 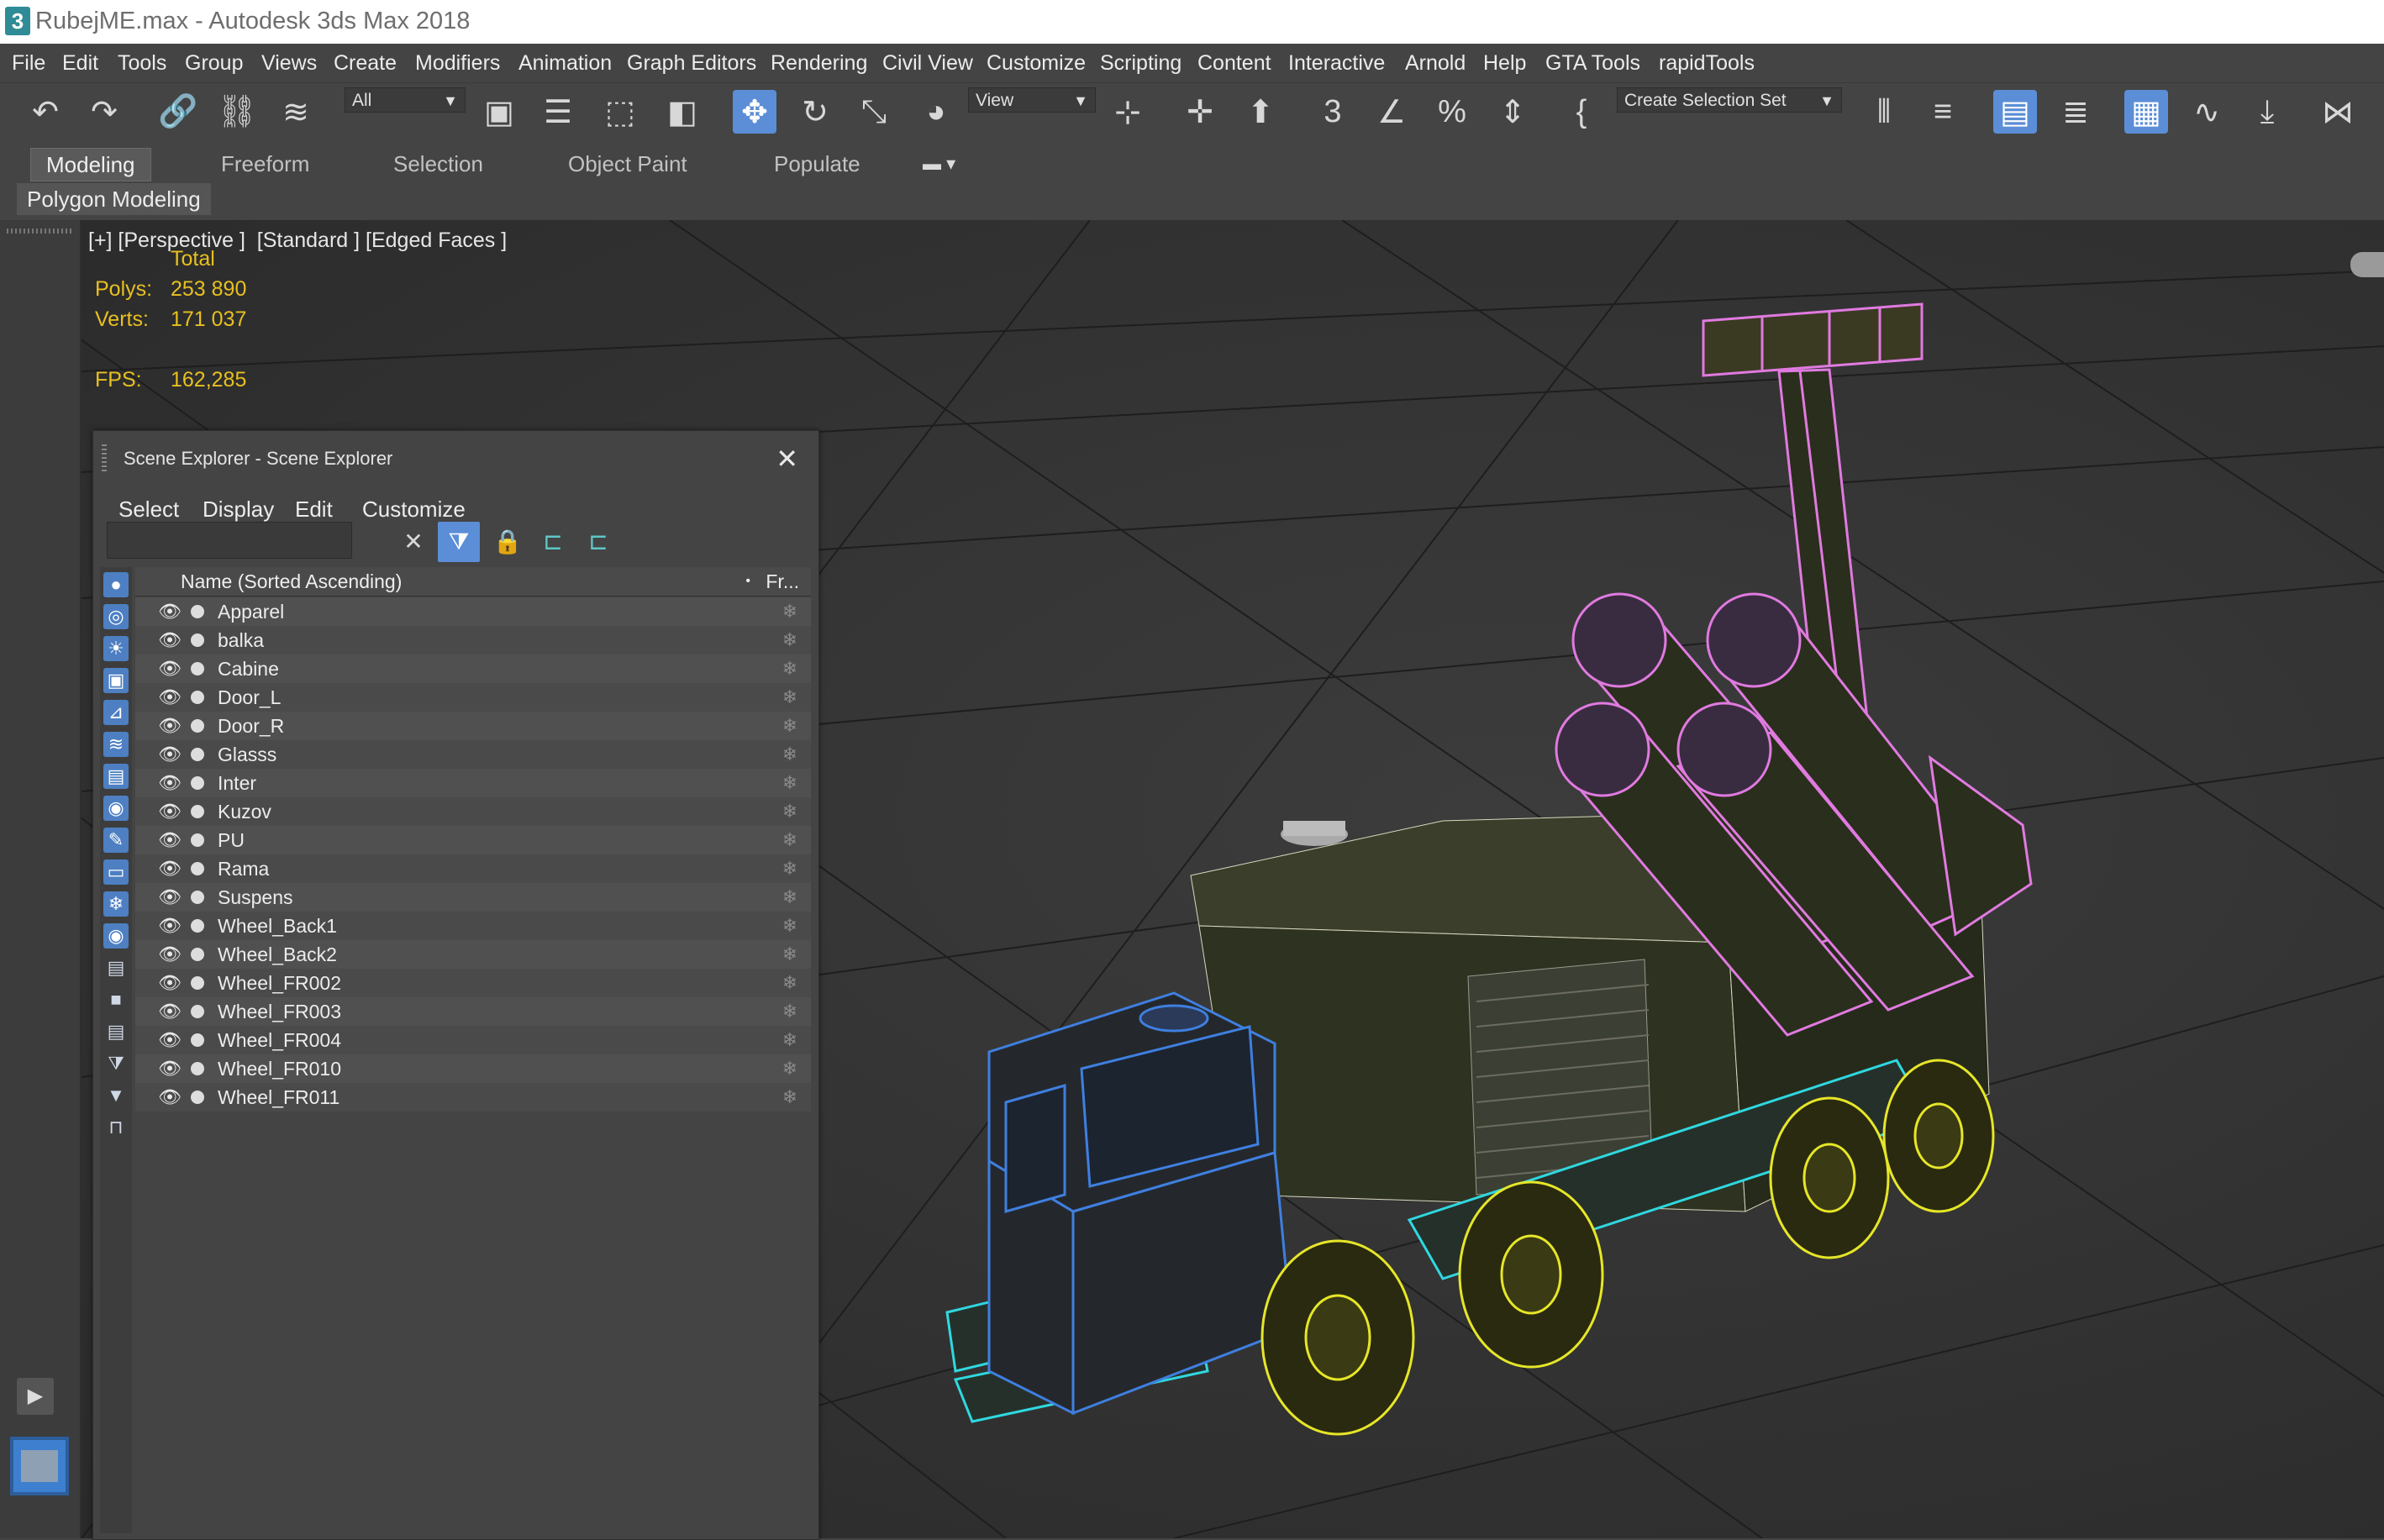 What do you see at coordinates (754, 112) in the screenshot?
I see `select-and-move-icon: ✥` at bounding box center [754, 112].